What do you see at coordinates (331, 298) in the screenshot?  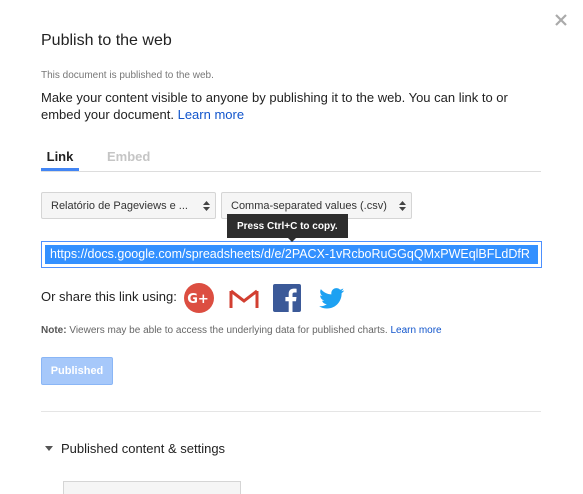 I see `twitter-icon` at bounding box center [331, 298].